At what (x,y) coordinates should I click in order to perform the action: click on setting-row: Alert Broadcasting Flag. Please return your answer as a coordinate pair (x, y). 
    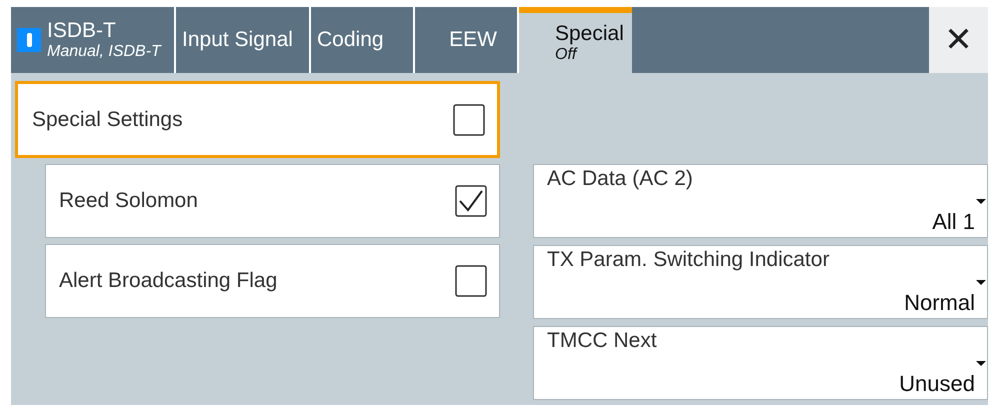
    Looking at the image, I should click on (272, 281).